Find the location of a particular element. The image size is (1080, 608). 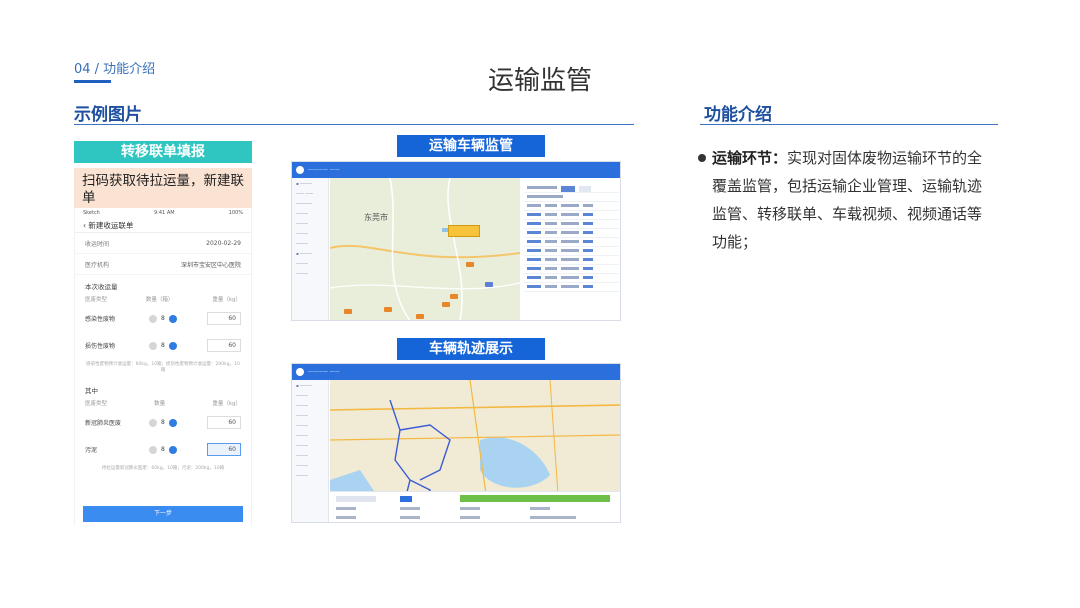

examples-section-divider is located at coordinates (354, 124).